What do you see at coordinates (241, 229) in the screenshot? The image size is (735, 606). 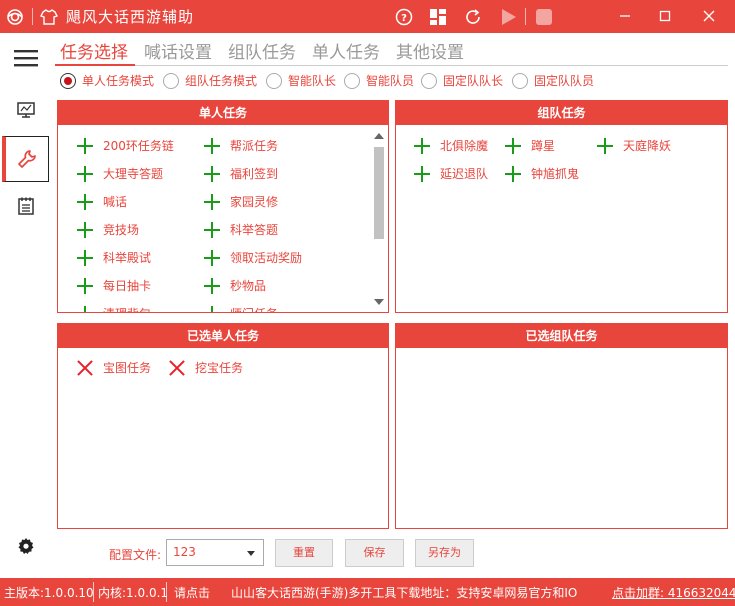 I see `task-item: 科举答题` at bounding box center [241, 229].